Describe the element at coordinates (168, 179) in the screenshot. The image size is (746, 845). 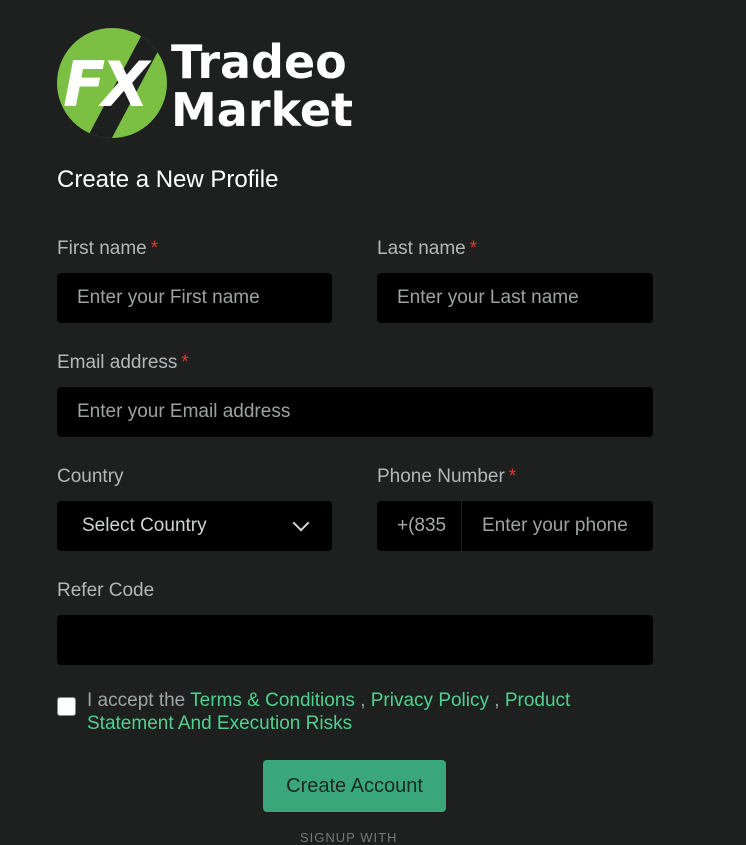
I see `page-title: Create a New Profile` at that location.